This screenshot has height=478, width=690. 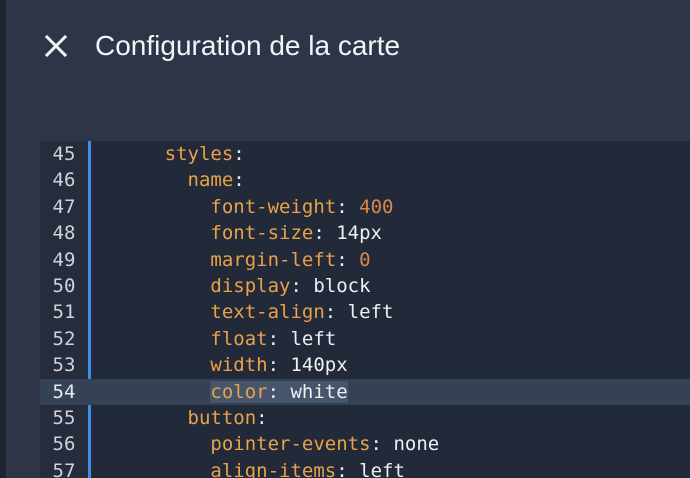 I want to click on yaml-value: 0, so click(x=365, y=259).